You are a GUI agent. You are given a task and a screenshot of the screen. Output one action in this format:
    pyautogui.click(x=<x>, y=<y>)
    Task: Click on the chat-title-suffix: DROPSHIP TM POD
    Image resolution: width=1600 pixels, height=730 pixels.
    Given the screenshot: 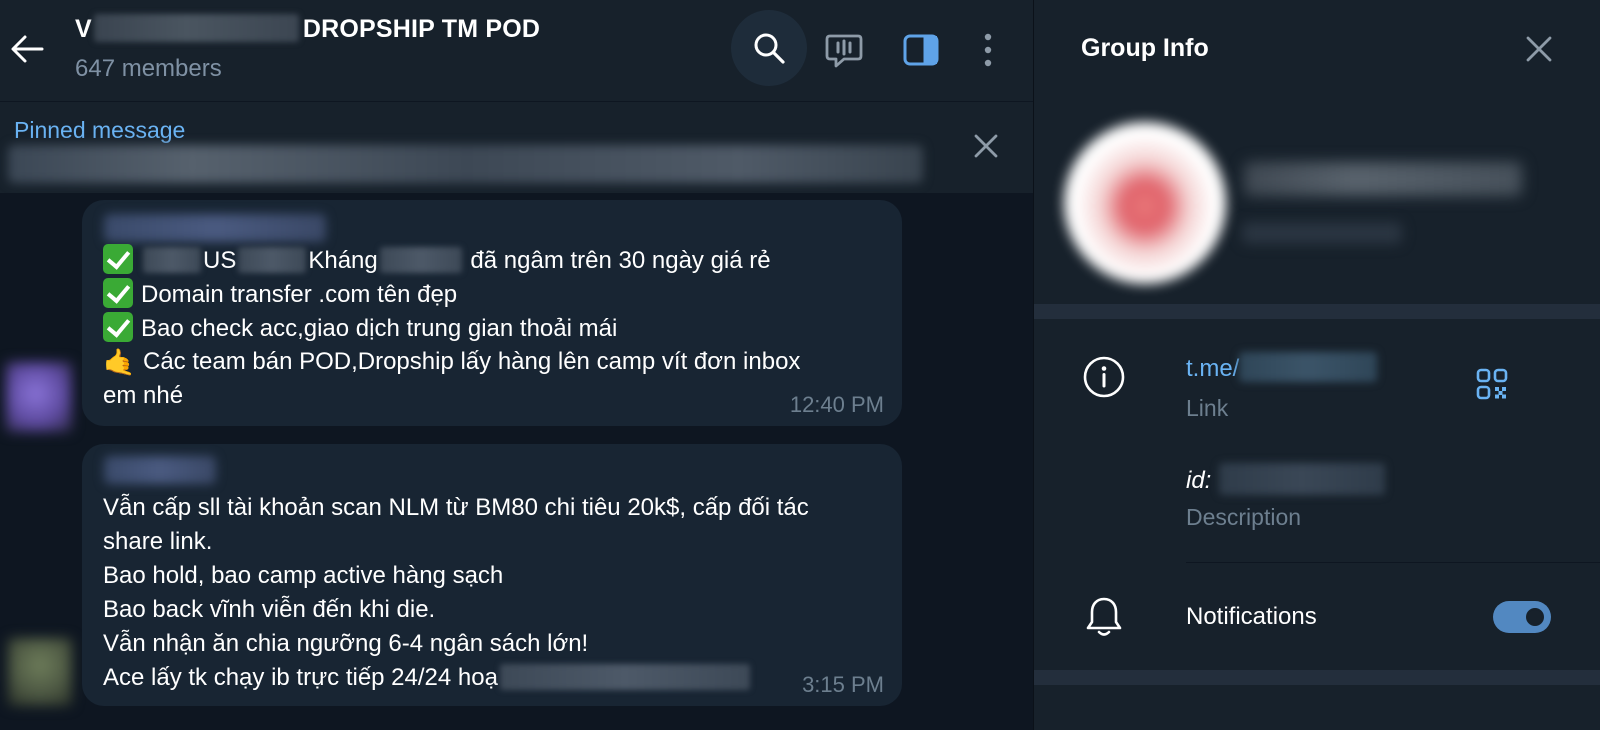 What is the action you would take?
    pyautogui.click(x=421, y=29)
    